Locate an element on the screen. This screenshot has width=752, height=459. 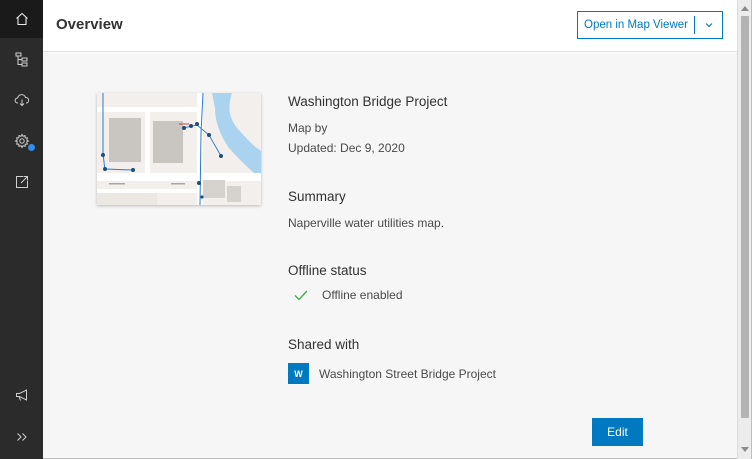
nav-layers-button is located at coordinates (21, 59).